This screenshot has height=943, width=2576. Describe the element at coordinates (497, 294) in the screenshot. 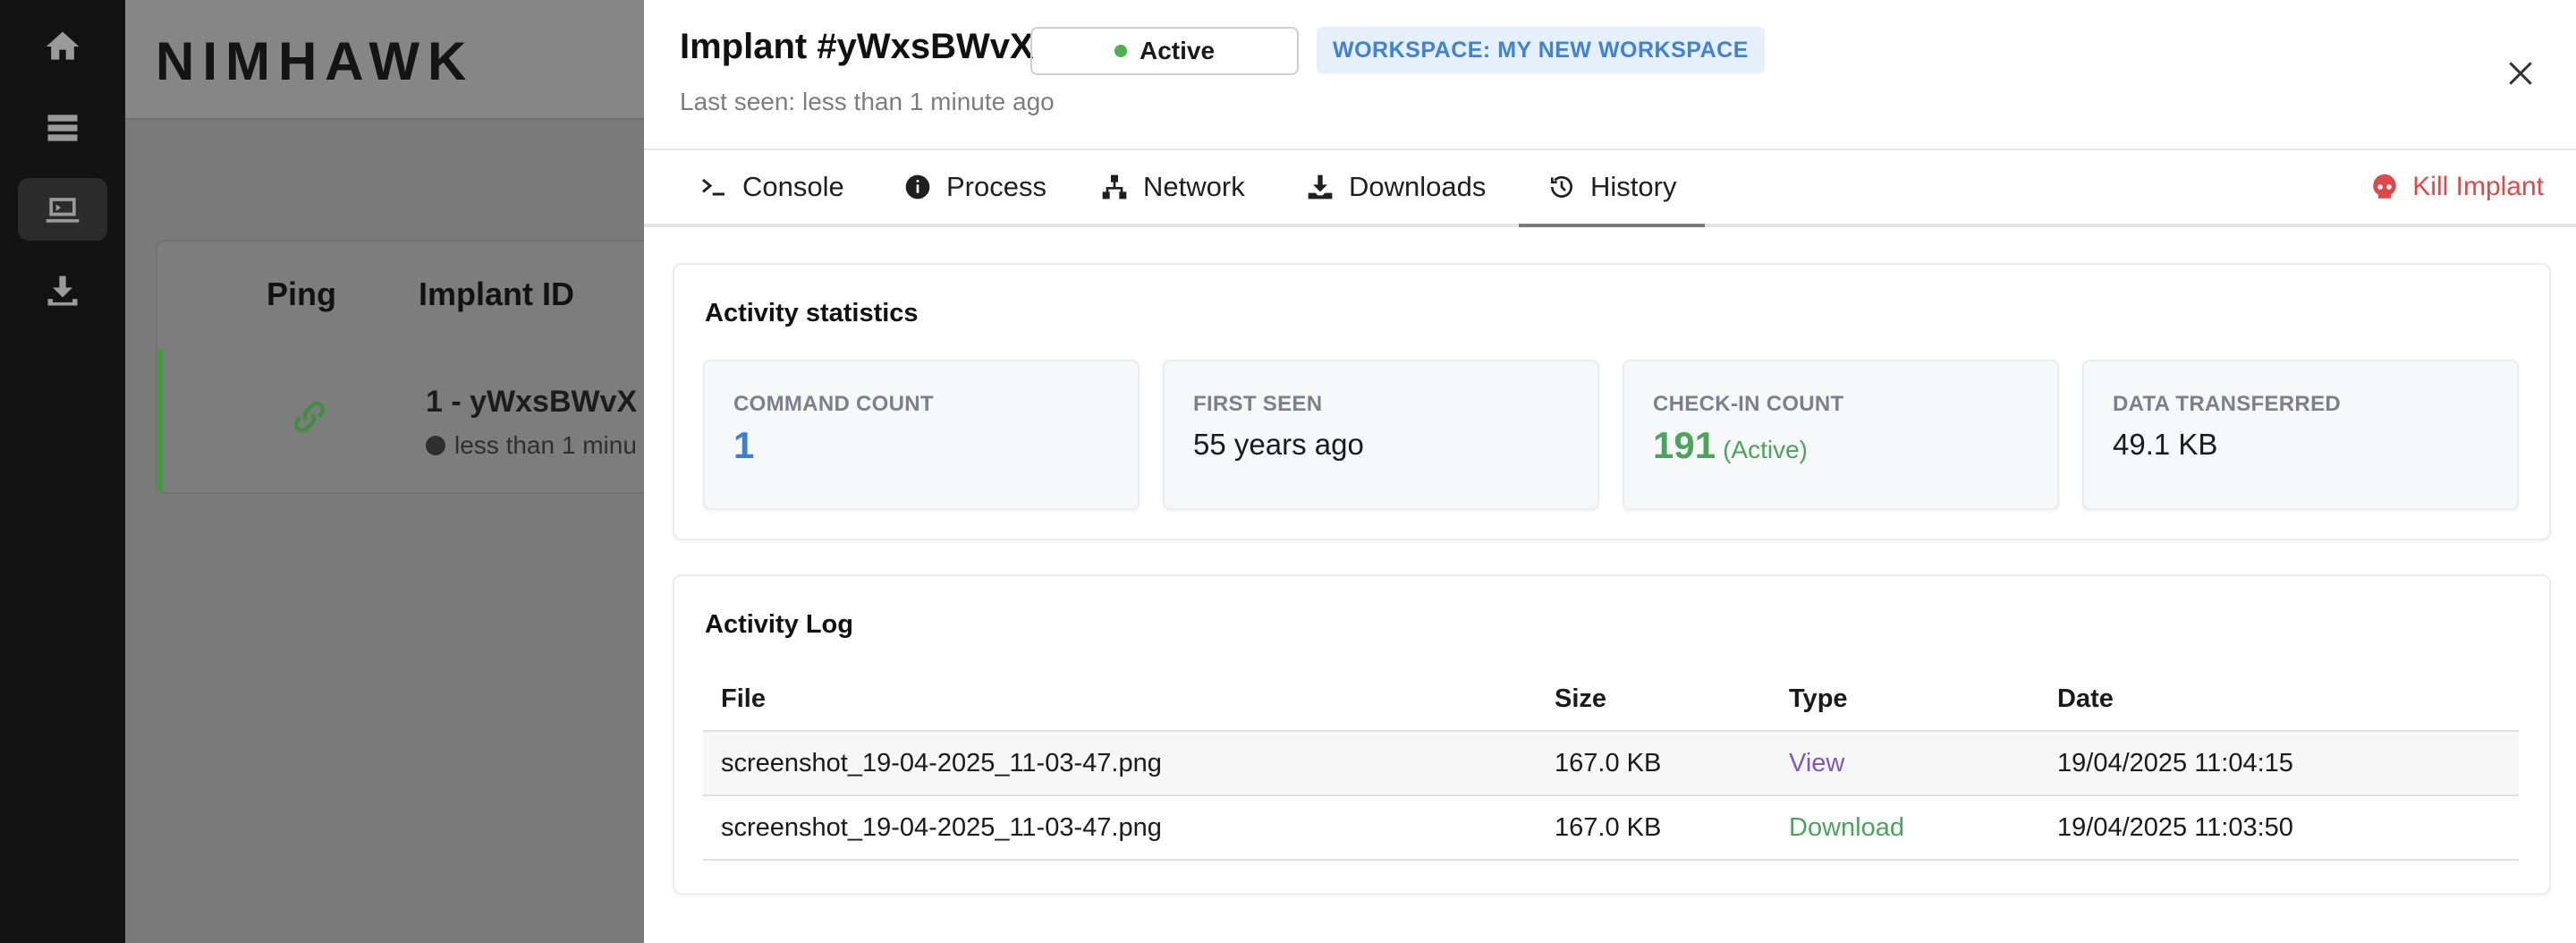

I see `column-header-implant-id: Implant ID` at that location.